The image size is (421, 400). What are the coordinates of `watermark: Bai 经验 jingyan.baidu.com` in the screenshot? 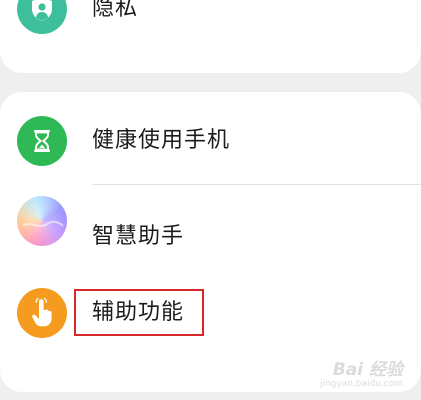 It's located at (361, 376).